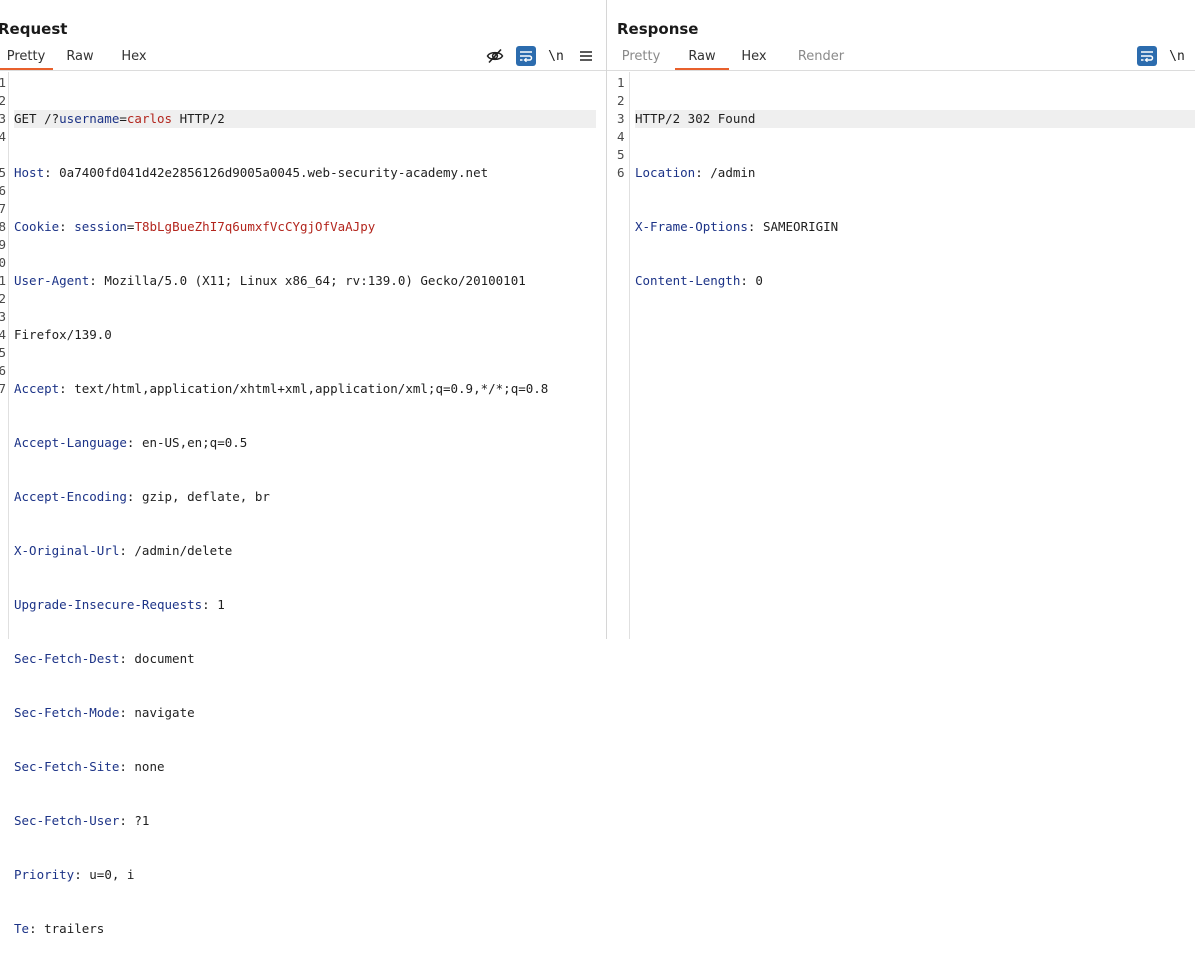  What do you see at coordinates (198, 118) in the screenshot?
I see `http-version: HTTP/2` at bounding box center [198, 118].